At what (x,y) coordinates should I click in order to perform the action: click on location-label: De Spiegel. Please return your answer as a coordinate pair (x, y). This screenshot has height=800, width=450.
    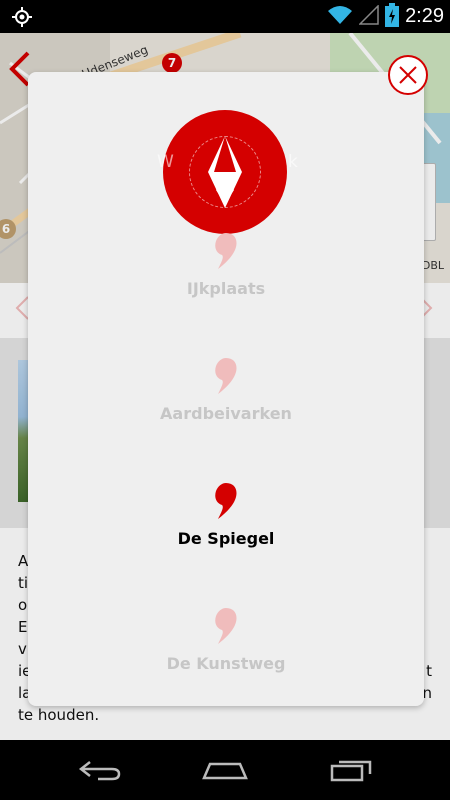
    Looking at the image, I should click on (226, 538).